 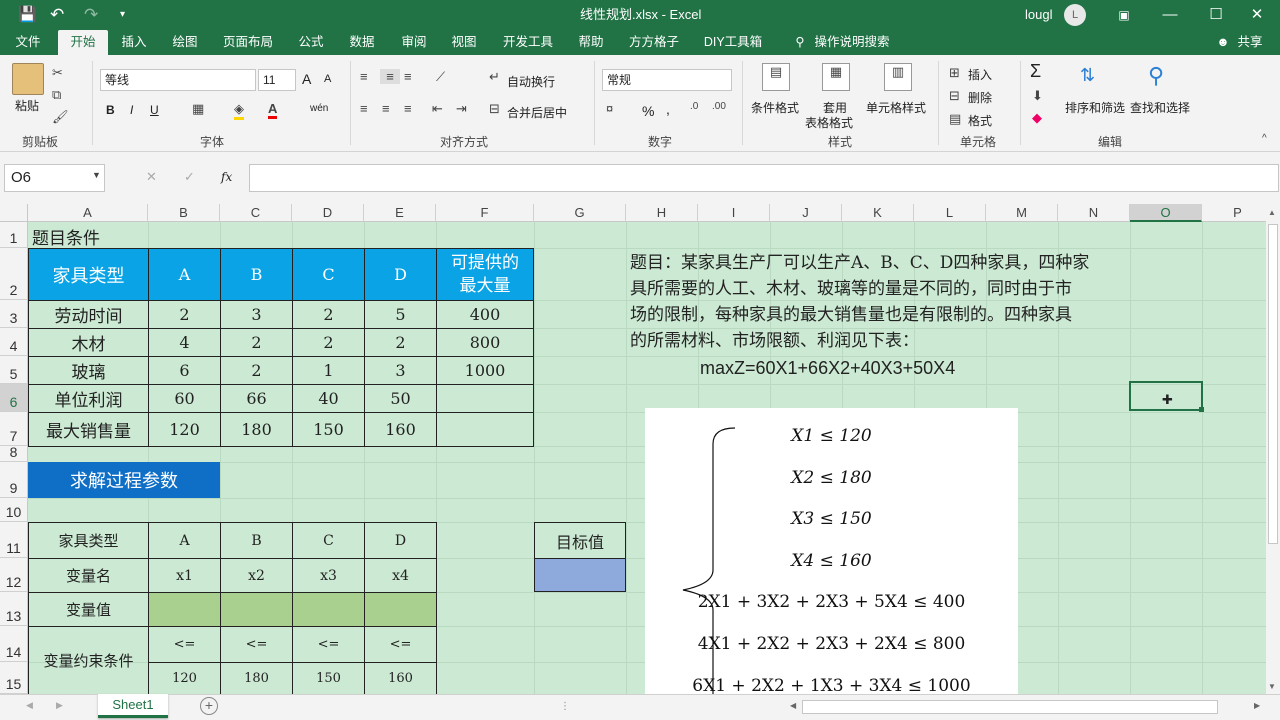 I want to click on save-icon: 💾, so click(x=27, y=15).